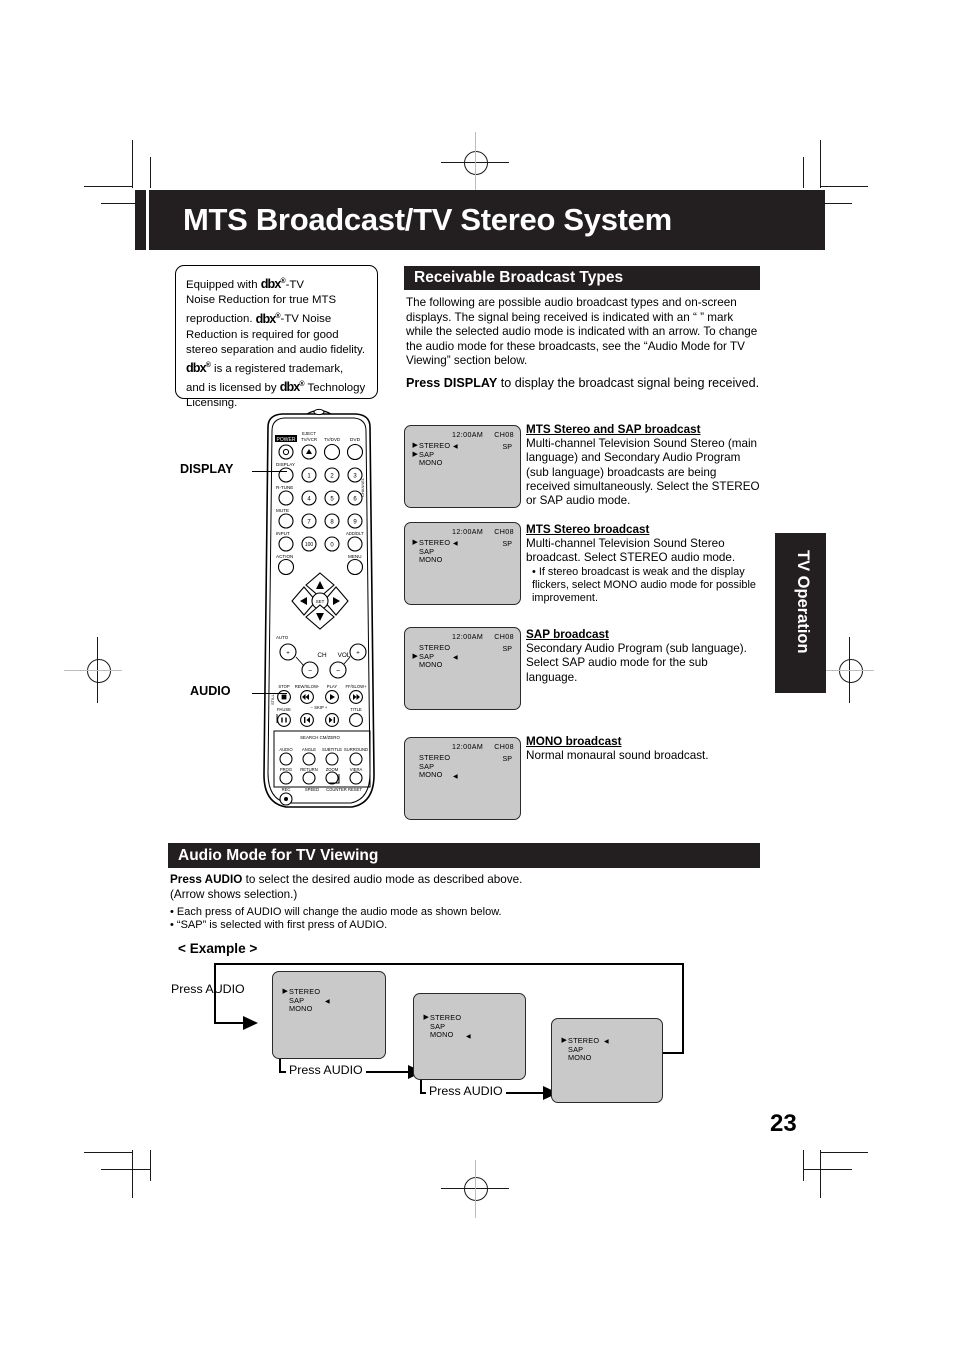  What do you see at coordinates (286, 749) in the screenshot?
I see `svg-text: AUDIO` at bounding box center [286, 749].